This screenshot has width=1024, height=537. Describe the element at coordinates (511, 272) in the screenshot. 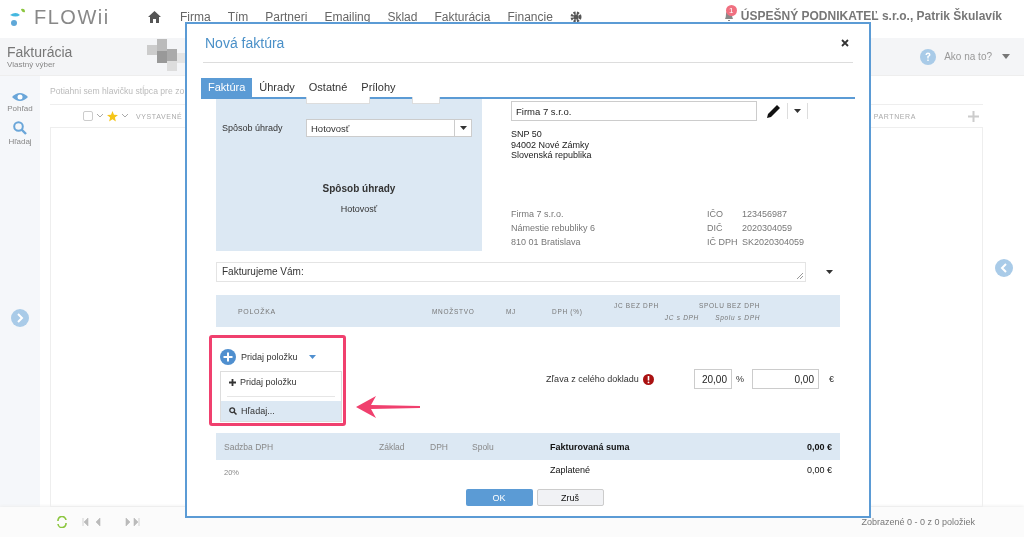

I see `intro-textarea: Fakturujeme Vám:` at that location.